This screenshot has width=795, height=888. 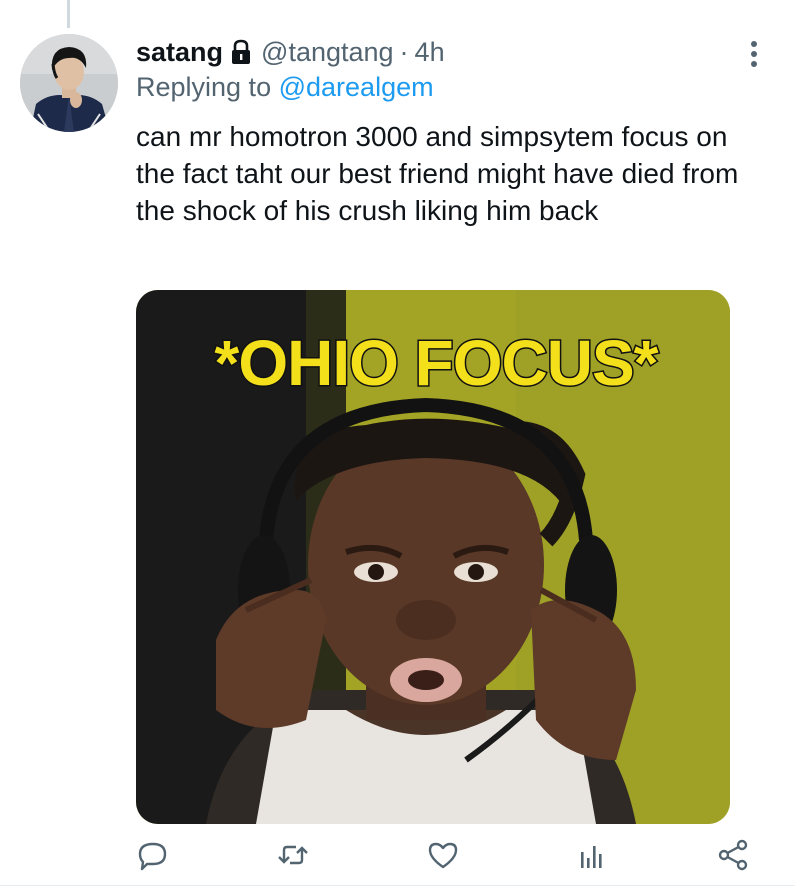 What do you see at coordinates (733, 855) in the screenshot?
I see `share-icon` at bounding box center [733, 855].